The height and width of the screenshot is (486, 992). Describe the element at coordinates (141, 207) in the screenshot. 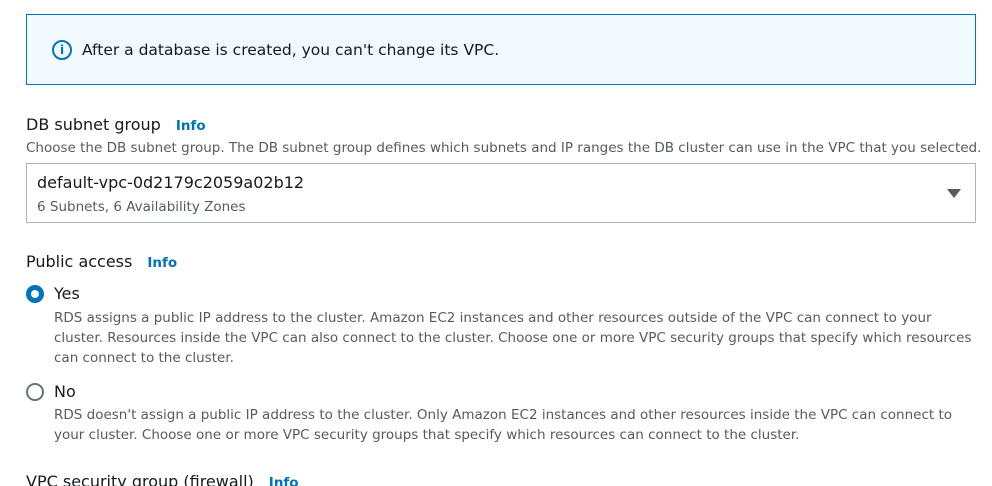

I see `subnet-group-subtext: 6 Subnets, 6 Availability Zones` at that location.